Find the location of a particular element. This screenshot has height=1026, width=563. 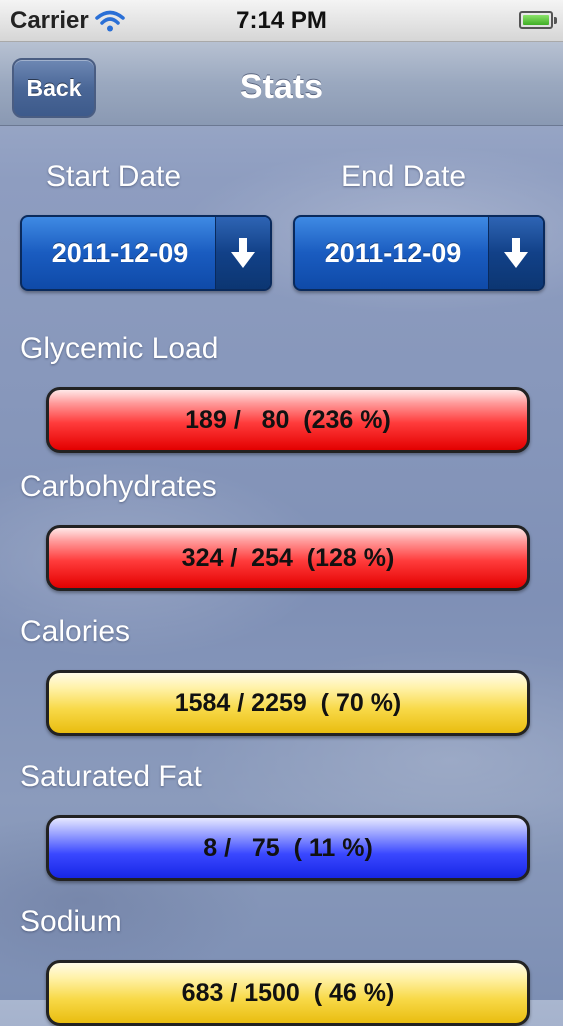

status-bar: Carrier 7:14 PM is located at coordinates (281, 21).